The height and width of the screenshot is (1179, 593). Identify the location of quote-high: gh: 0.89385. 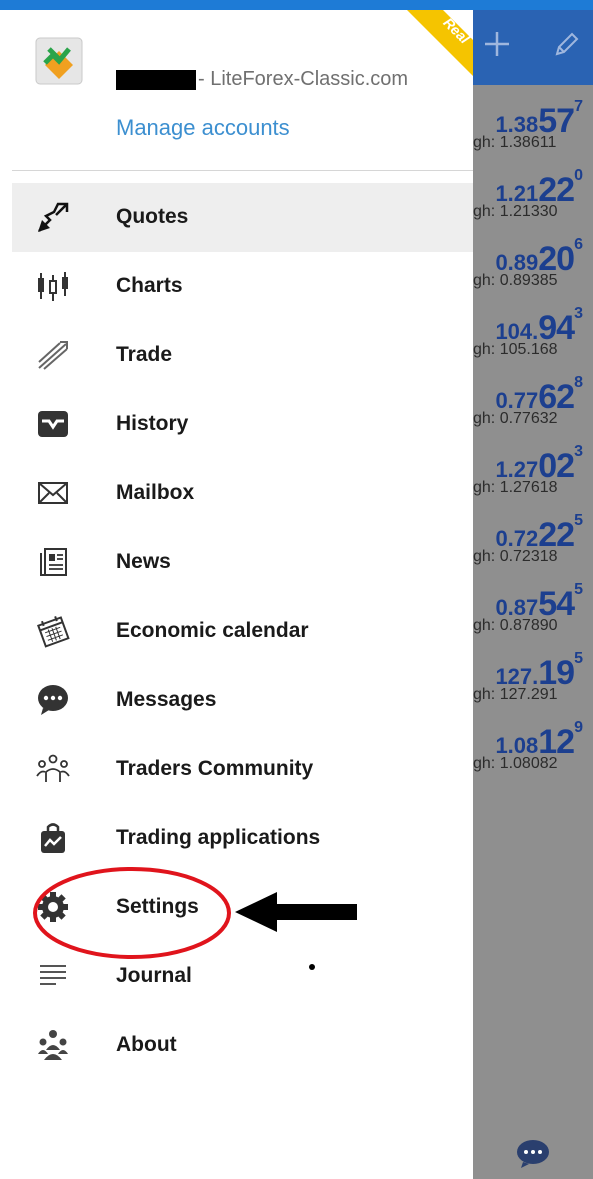
(515, 280).